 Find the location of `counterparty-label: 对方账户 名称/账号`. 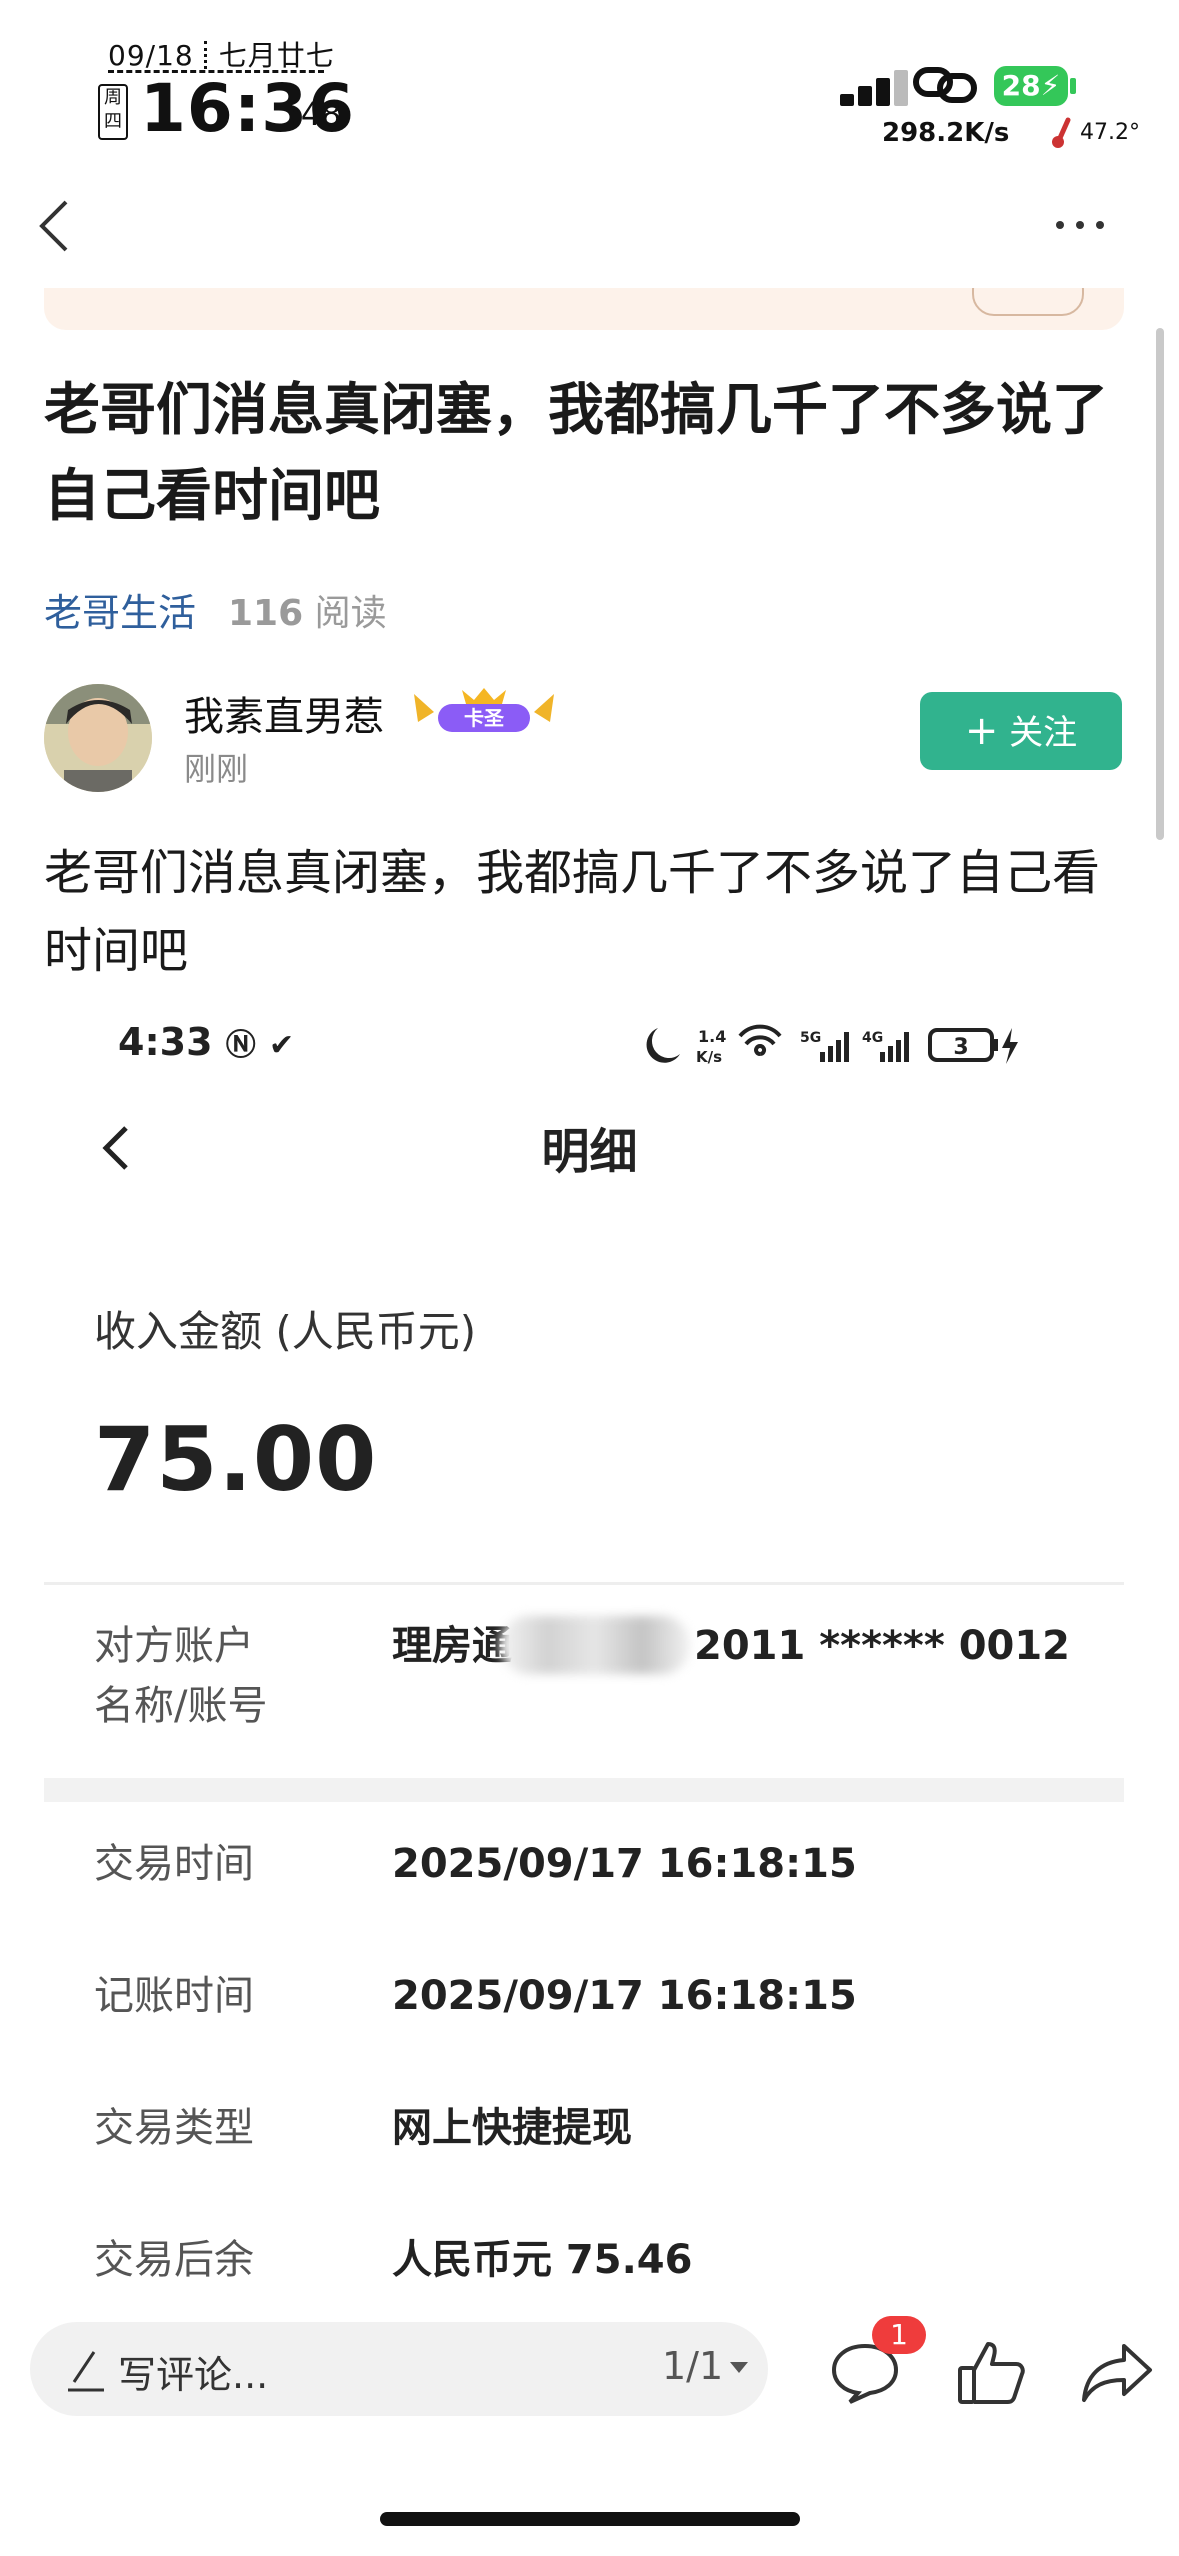

counterparty-label: 对方账户 名称/账号 is located at coordinates (181, 1676).